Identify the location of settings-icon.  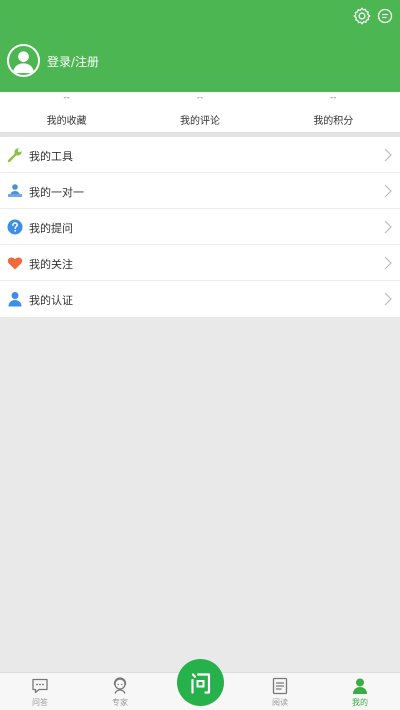
(362, 16).